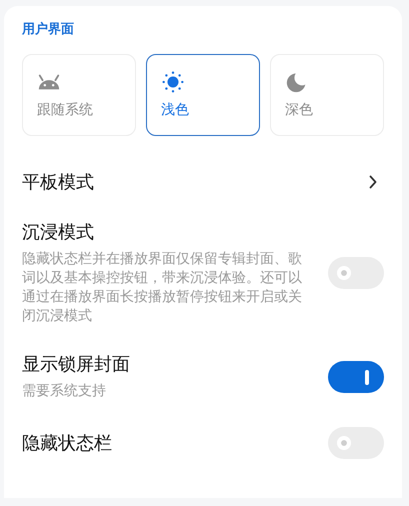 The height and width of the screenshot is (506, 409). What do you see at coordinates (162, 288) in the screenshot?
I see `setting-description: 隐藏状态栏并在播放界面仅保留专辑封面、歌词以及基本操控按钮，带来沉浸体验。还可以通过在播放界面长按播放暂停按钮来开启或关闭沉浸模式` at bounding box center [162, 288].